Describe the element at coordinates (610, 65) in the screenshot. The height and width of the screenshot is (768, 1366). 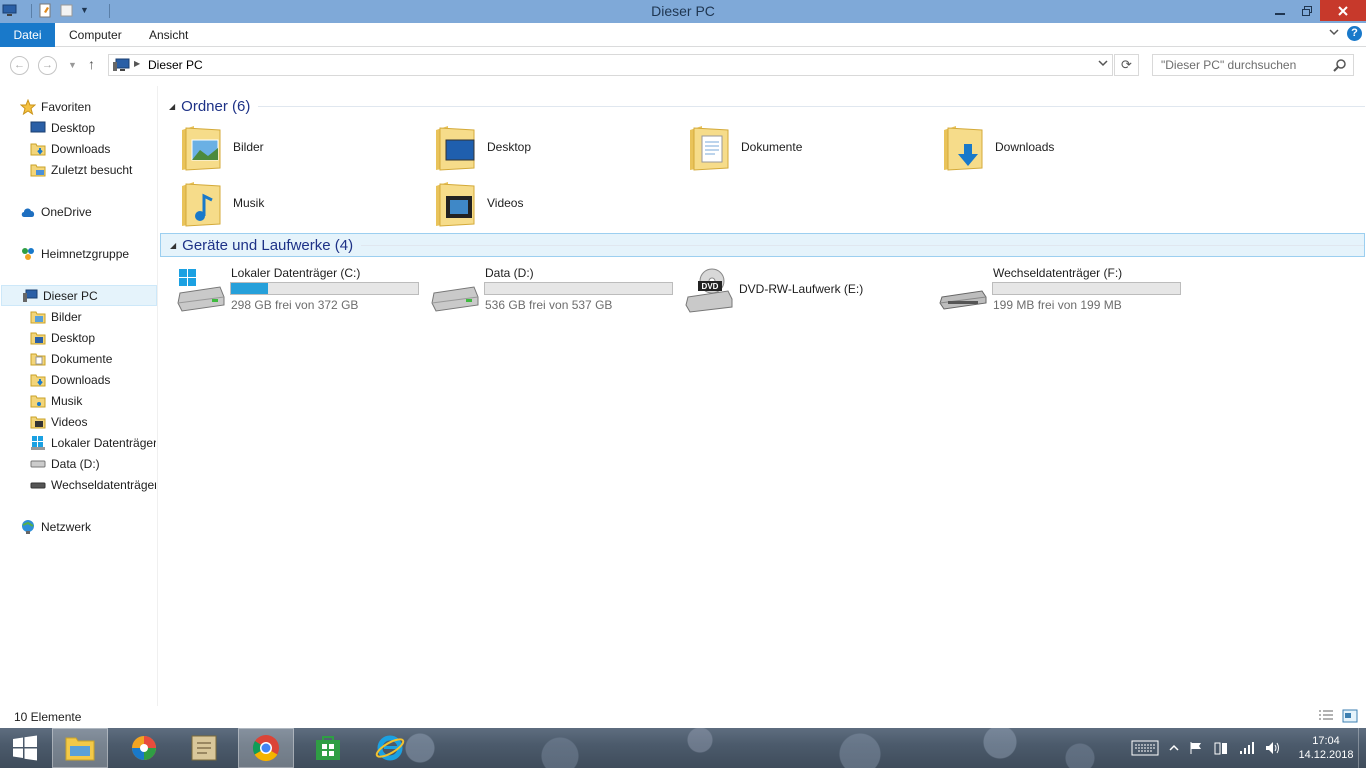
I see `address-bar: ▶ Dieser PC` at that location.